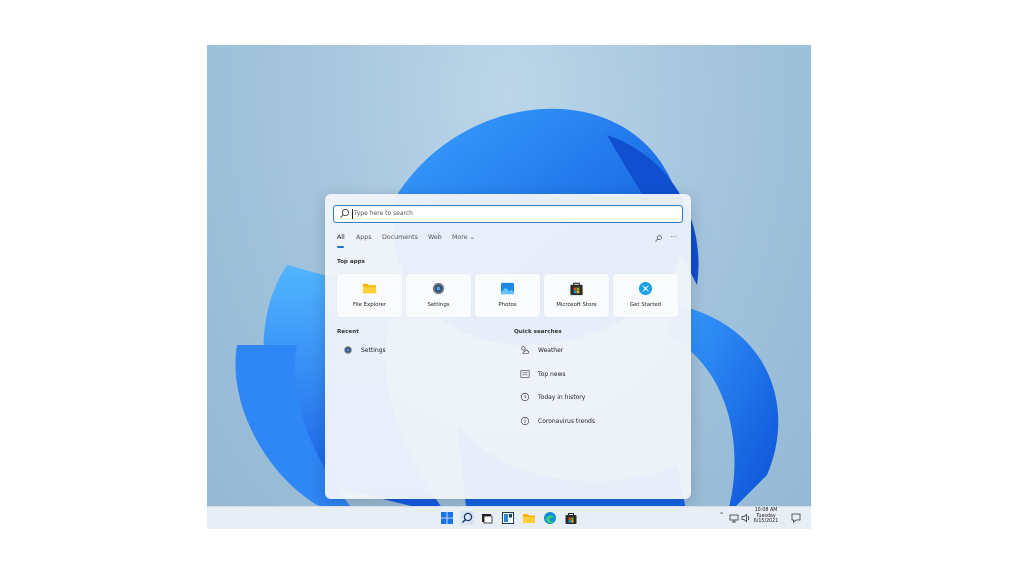 Image resolution: width=1018 pixels, height=573 pixels. What do you see at coordinates (525, 350) in the screenshot?
I see `weather-icon` at bounding box center [525, 350].